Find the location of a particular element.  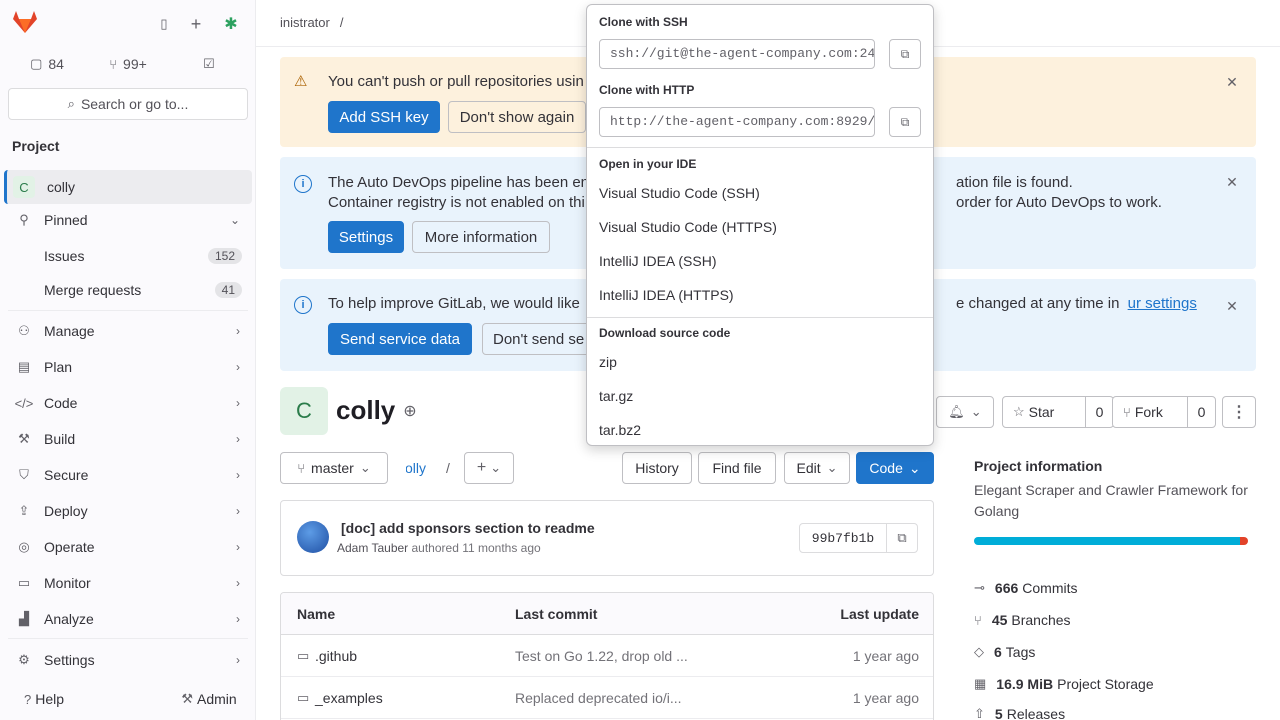

sidebar-item-plan: ▤ Plan › is located at coordinates (128, 367).